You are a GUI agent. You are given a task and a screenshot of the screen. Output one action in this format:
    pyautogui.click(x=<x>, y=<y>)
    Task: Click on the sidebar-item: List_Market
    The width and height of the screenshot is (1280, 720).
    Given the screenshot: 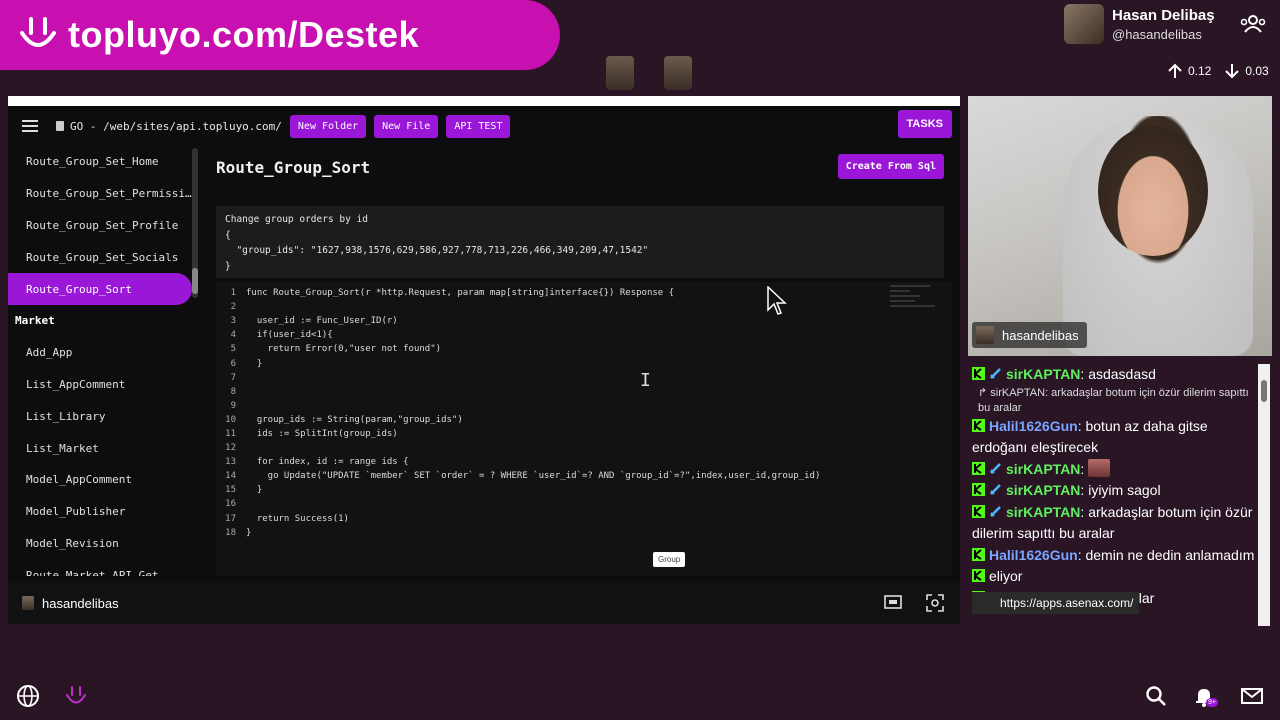 What is the action you would take?
    pyautogui.click(x=100, y=448)
    